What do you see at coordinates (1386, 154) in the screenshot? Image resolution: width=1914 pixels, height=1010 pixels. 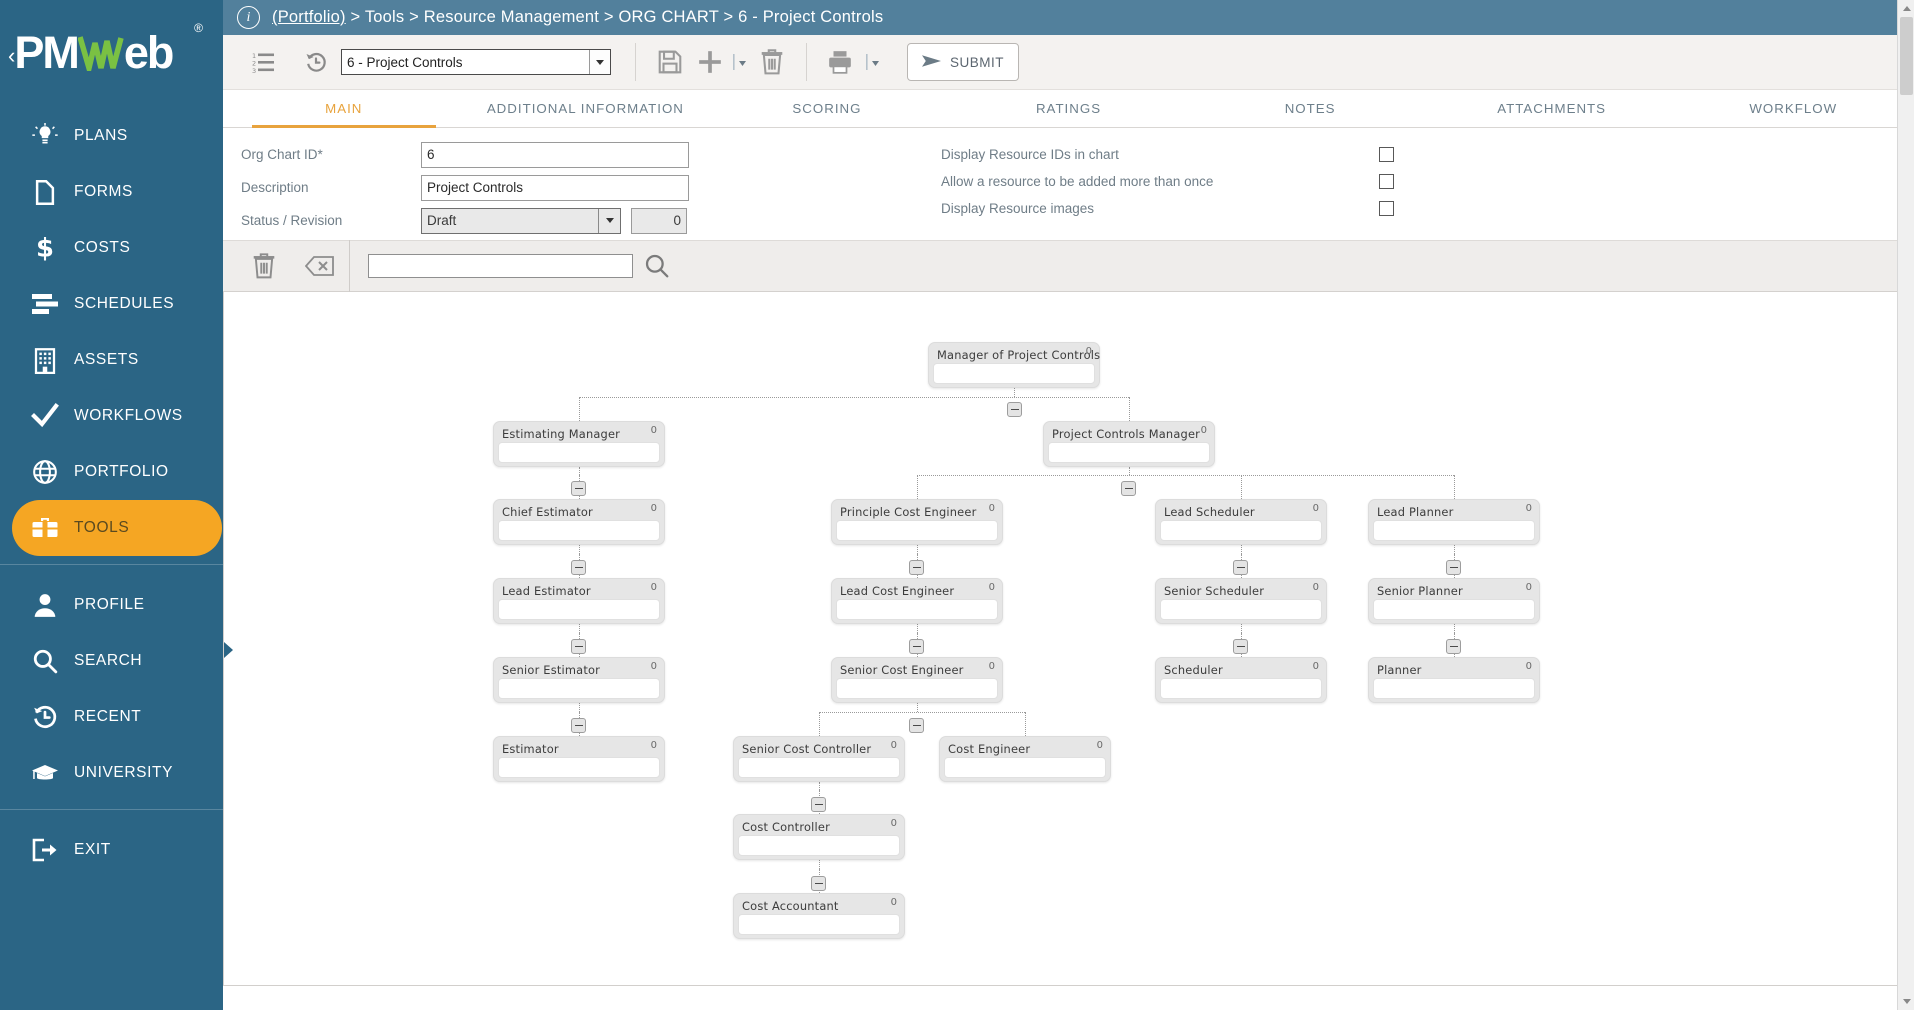 I see `display-resource-ids-checkbox` at bounding box center [1386, 154].